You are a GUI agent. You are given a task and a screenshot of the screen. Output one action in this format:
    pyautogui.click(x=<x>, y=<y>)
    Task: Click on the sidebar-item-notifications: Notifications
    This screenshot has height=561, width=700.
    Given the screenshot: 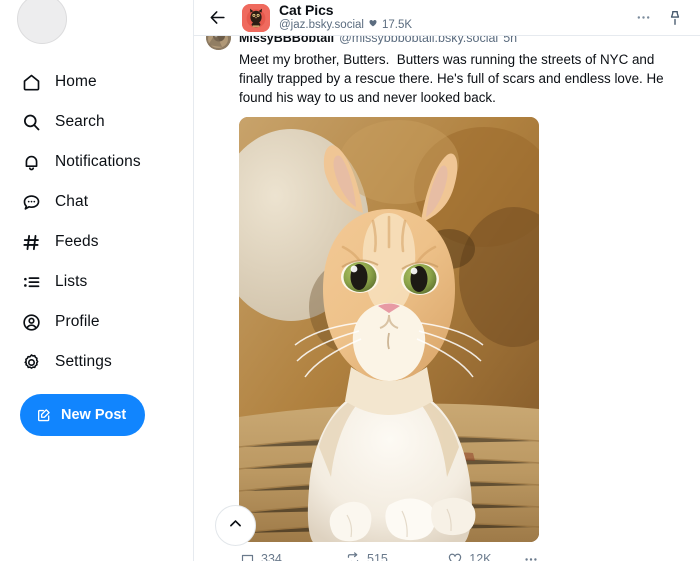 What is the action you would take?
    pyautogui.click(x=107, y=162)
    